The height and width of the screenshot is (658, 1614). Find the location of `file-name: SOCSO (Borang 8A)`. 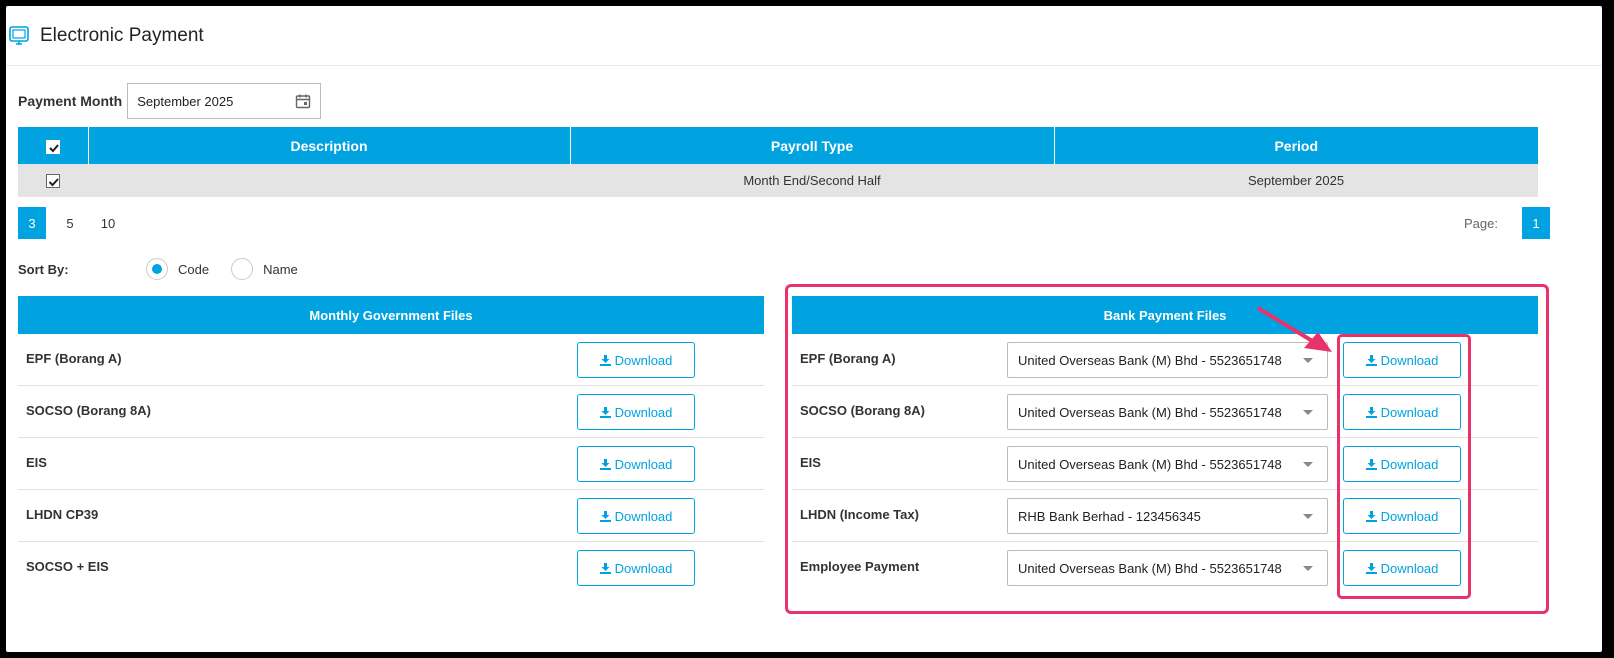

file-name: SOCSO (Borang 8A) is located at coordinates (88, 410).